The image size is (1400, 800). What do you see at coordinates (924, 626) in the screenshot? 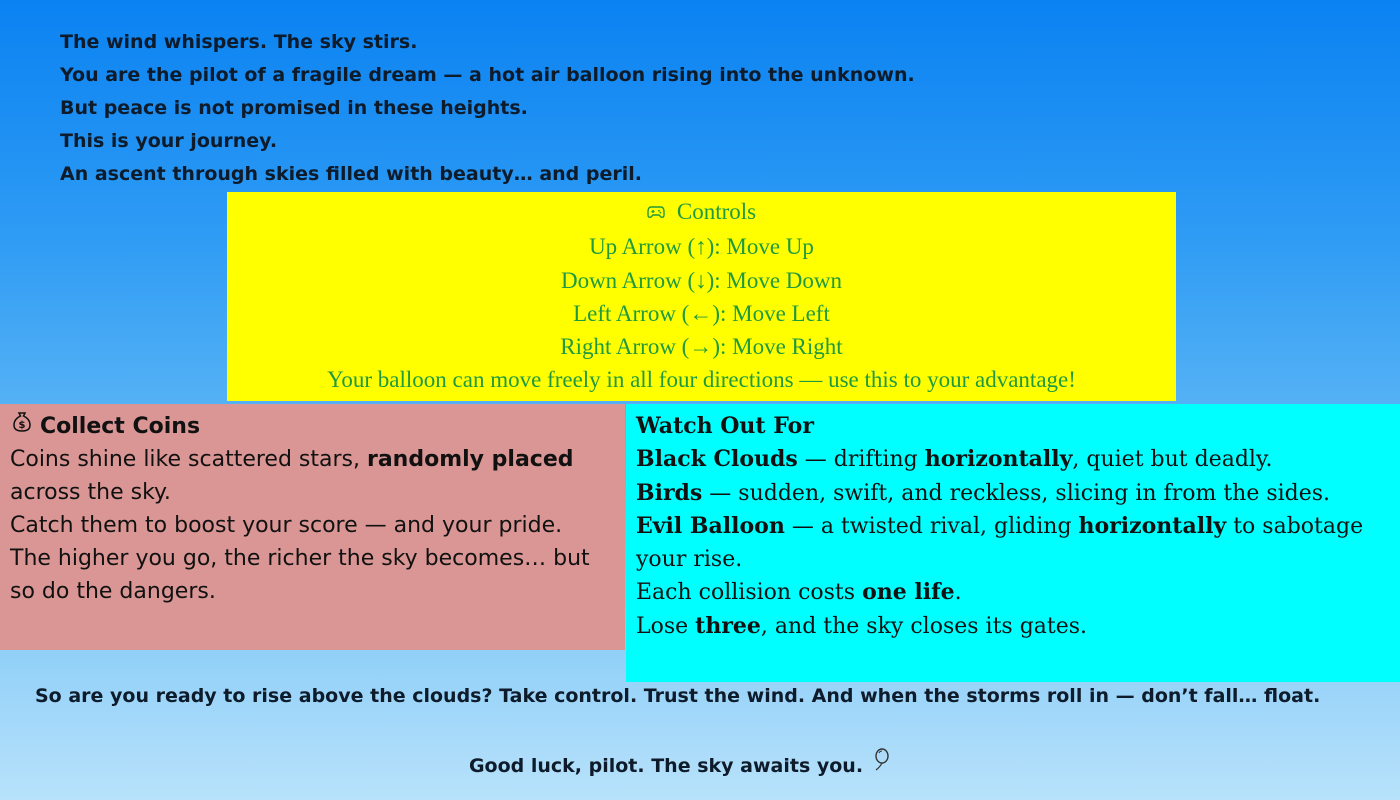
I see `rule-text: , and the sky closes its gates.` at bounding box center [924, 626].